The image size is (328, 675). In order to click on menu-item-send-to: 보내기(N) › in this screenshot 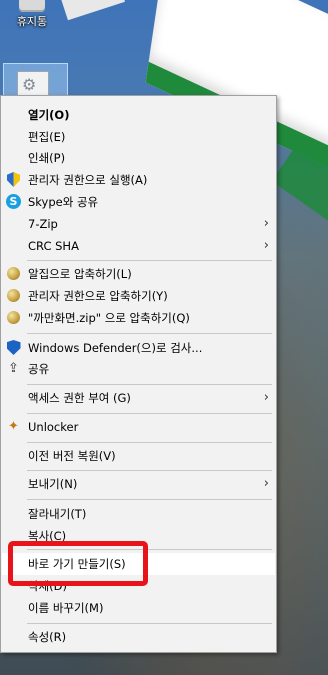, I will do `click(138, 484)`.